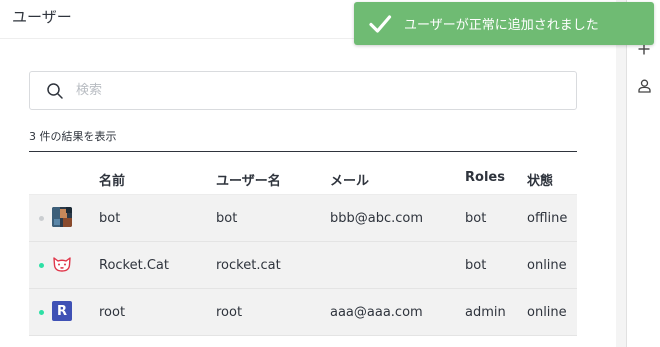  I want to click on cell-username: root, so click(229, 312).